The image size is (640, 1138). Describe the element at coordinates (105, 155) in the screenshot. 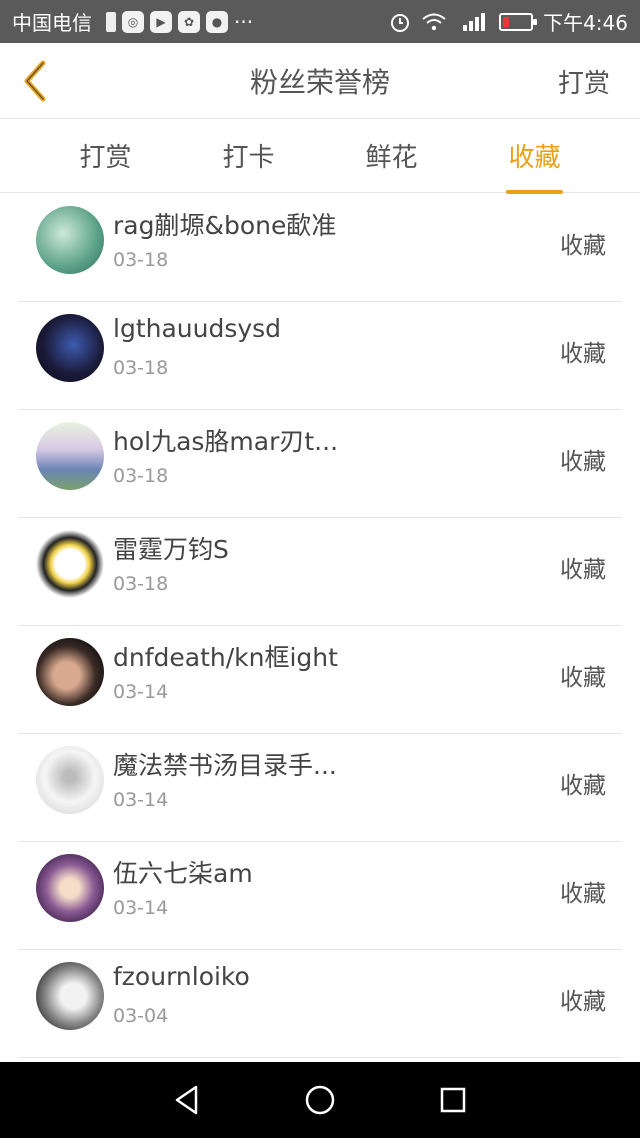

I see `tab-reward: 打赏` at that location.